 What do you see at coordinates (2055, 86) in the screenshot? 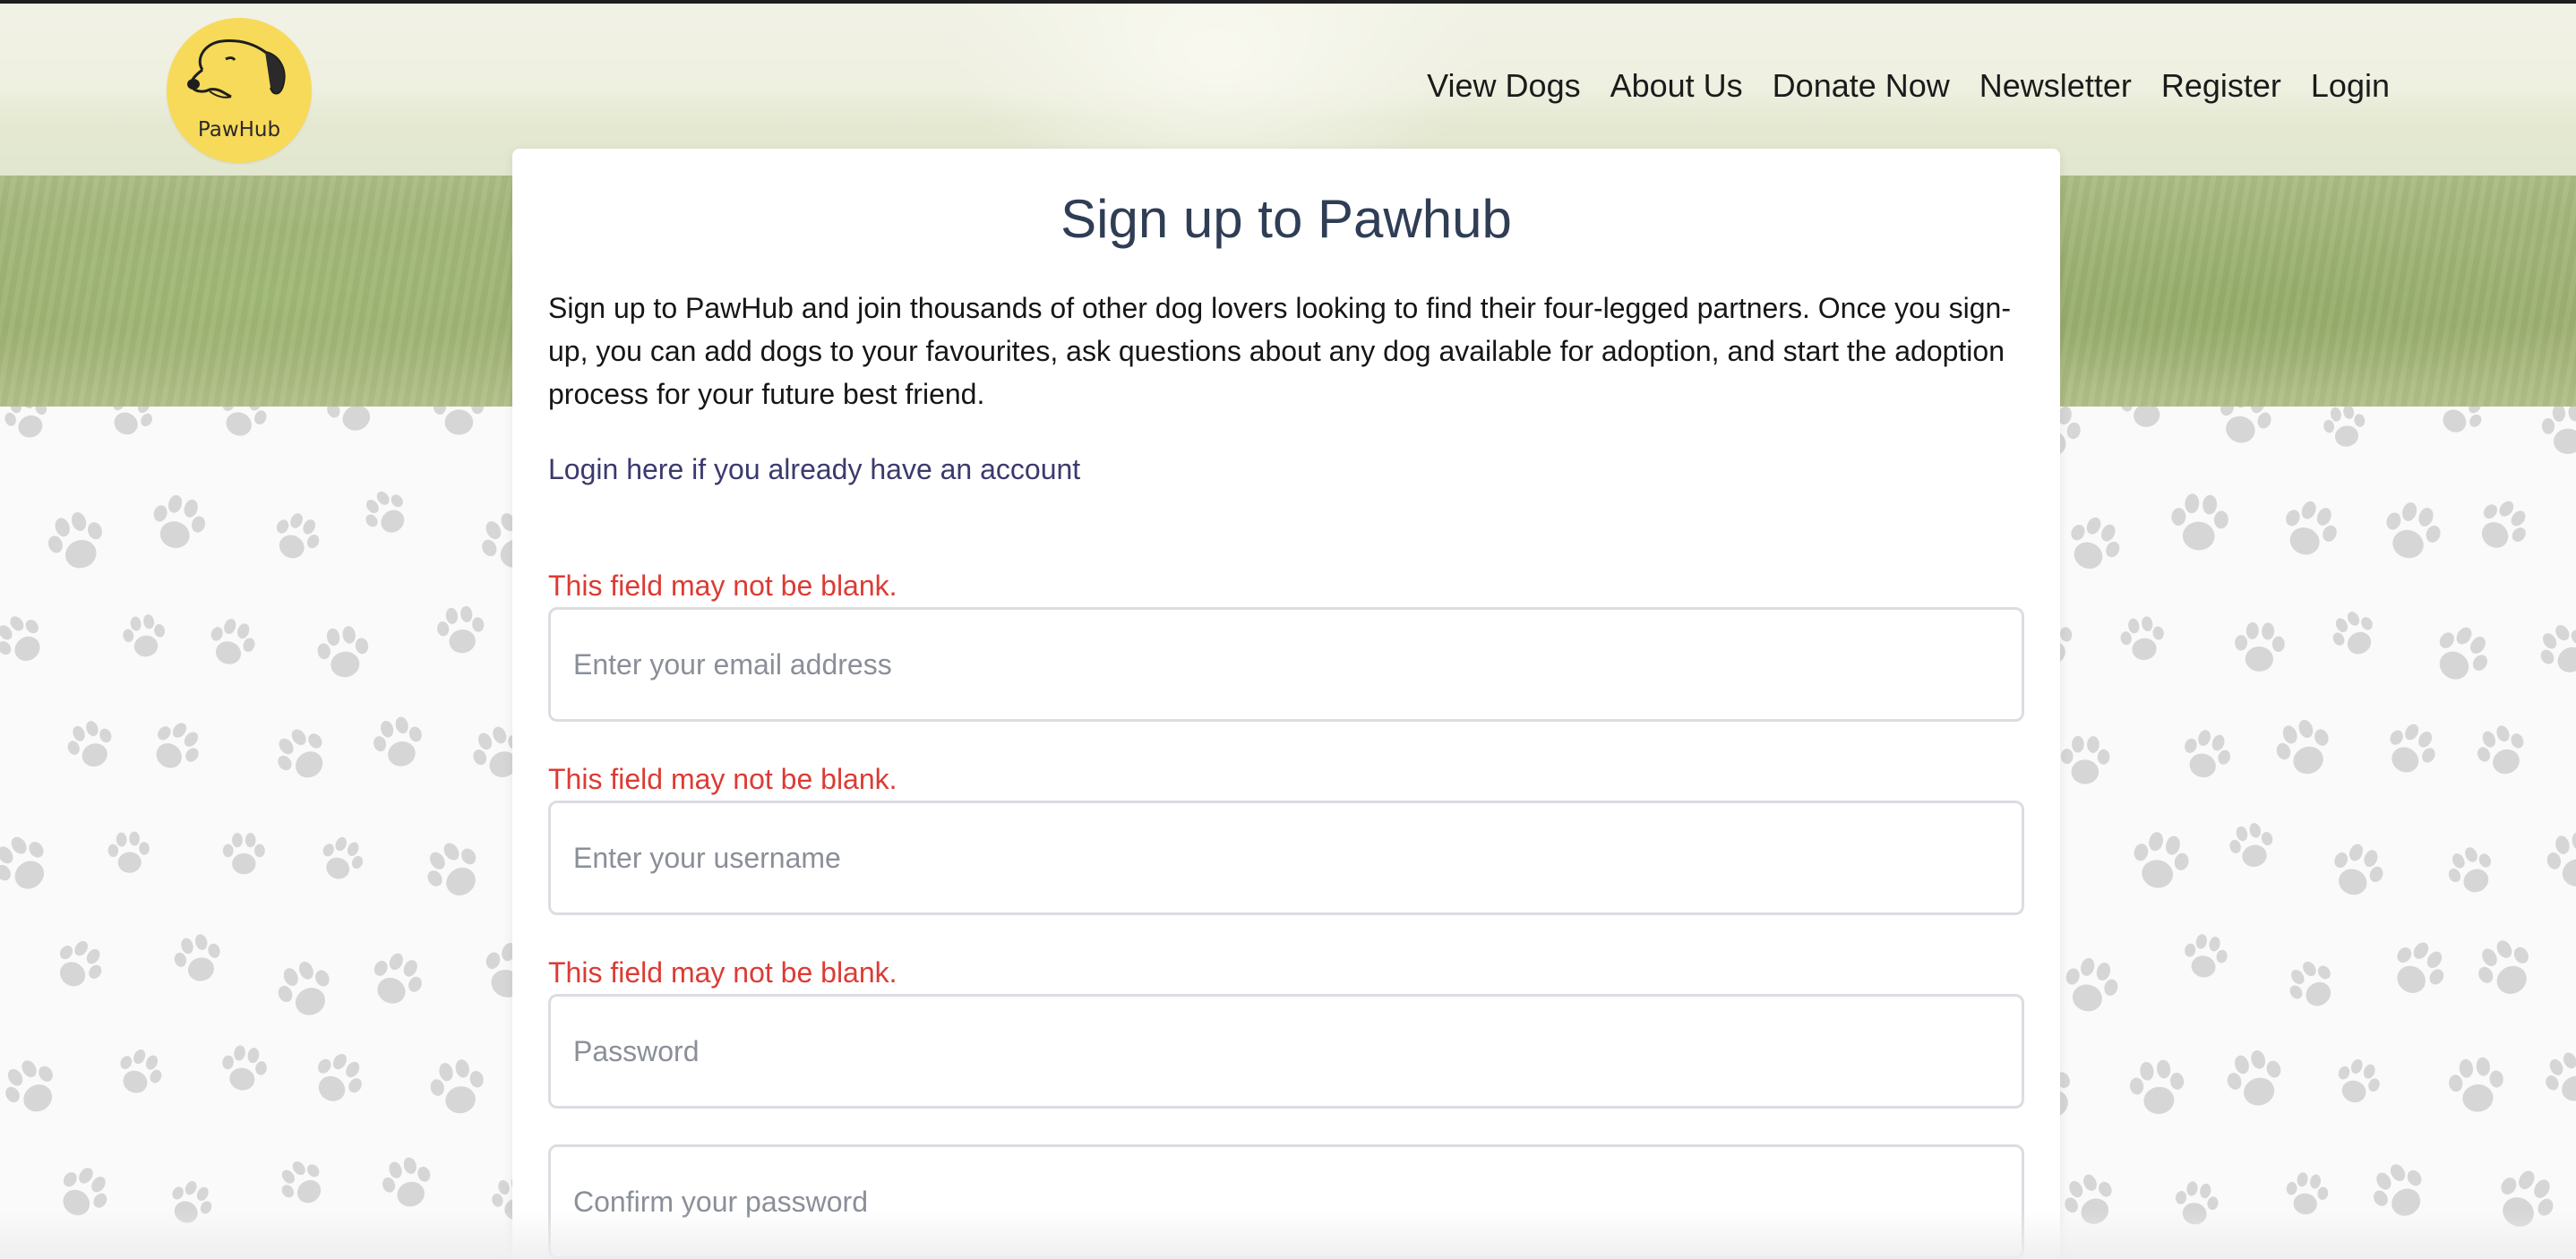
I see `nav-newsletter: Newsletter` at bounding box center [2055, 86].